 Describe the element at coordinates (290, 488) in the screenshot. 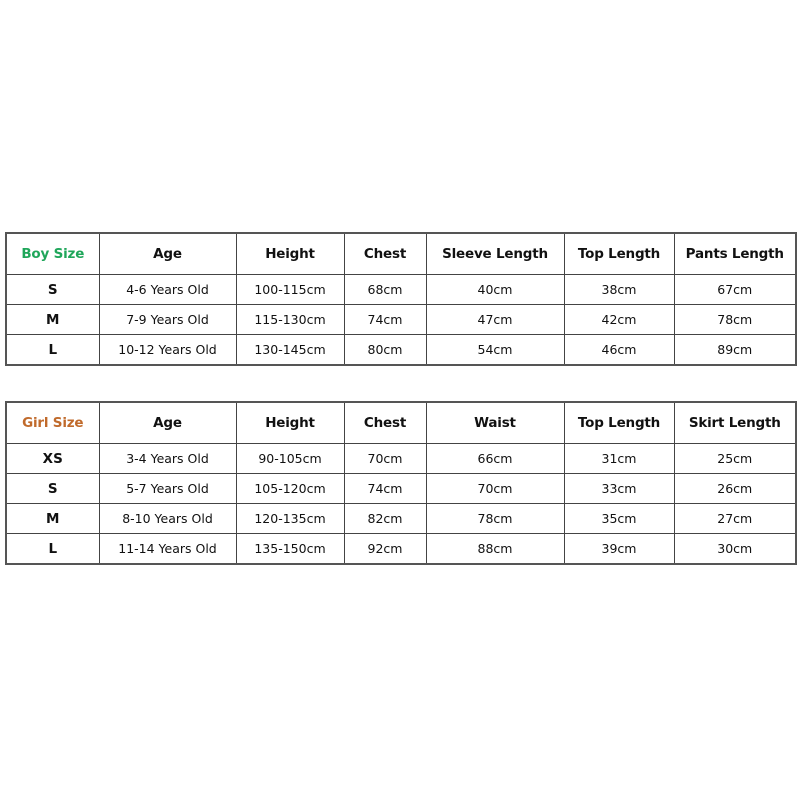

I see `height-cell: 105-120cm` at that location.